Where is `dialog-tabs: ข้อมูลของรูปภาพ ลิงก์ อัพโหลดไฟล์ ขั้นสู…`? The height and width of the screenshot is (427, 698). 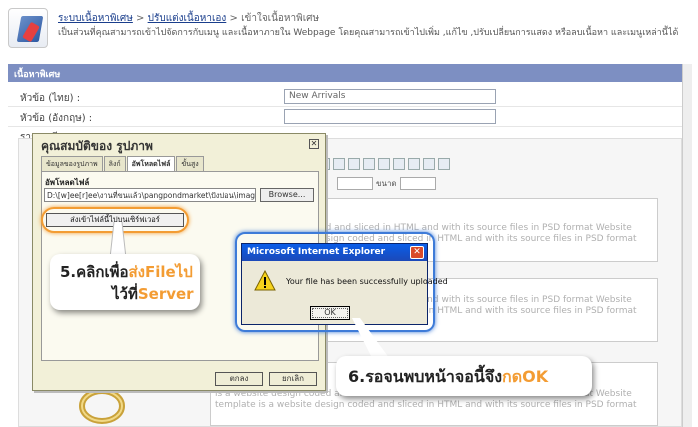 dialog-tabs: ข้อมูลของรูปภาพ ลิงก์ อัพโหลดไฟล์ ขั้นสู… is located at coordinates (123, 163).